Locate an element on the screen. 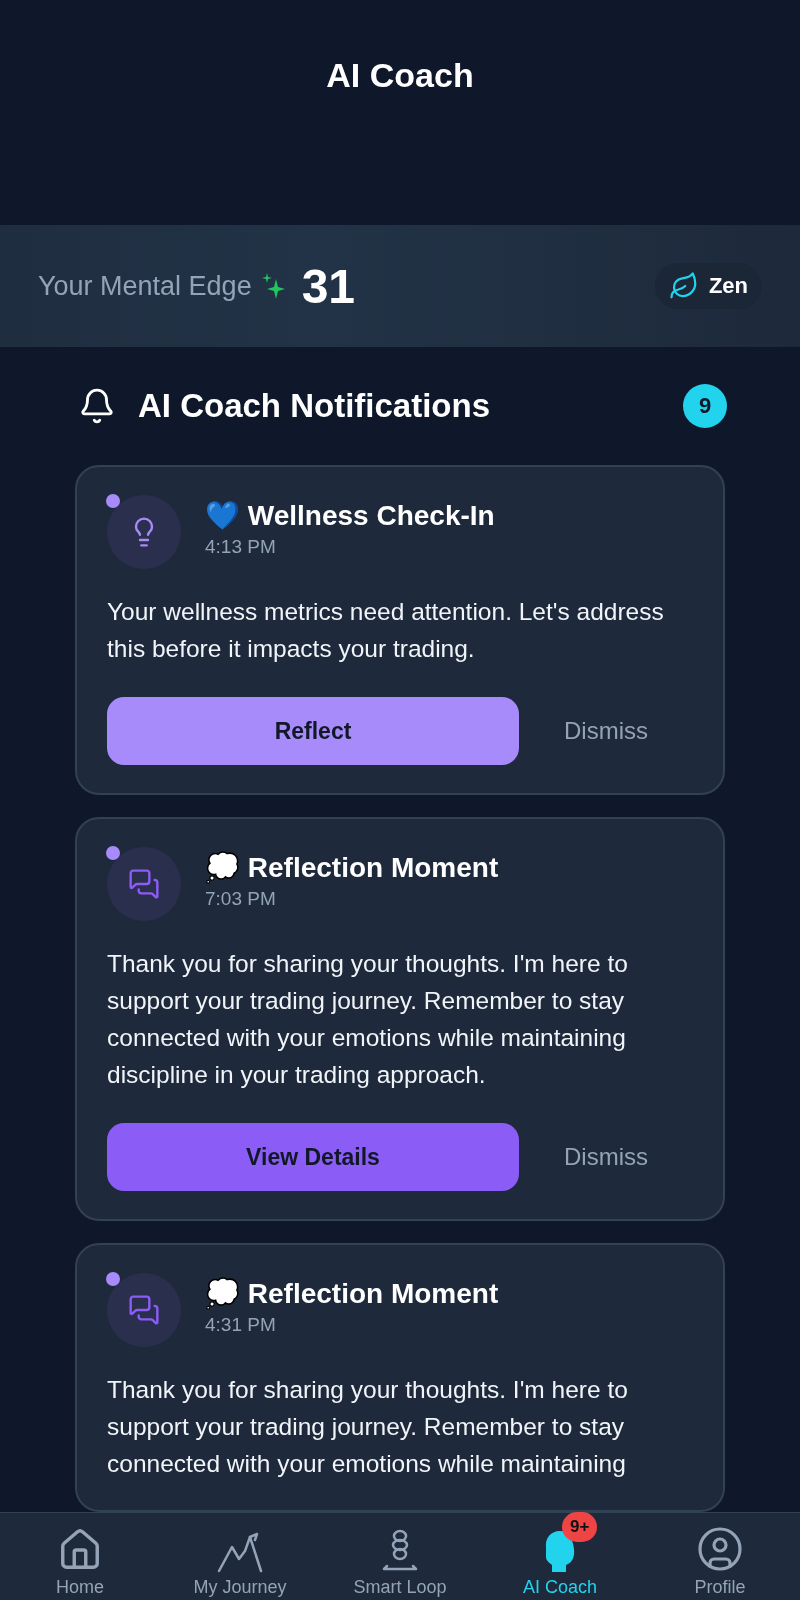 The width and height of the screenshot is (800, 1600). action-button: View Details is located at coordinates (313, 1157).